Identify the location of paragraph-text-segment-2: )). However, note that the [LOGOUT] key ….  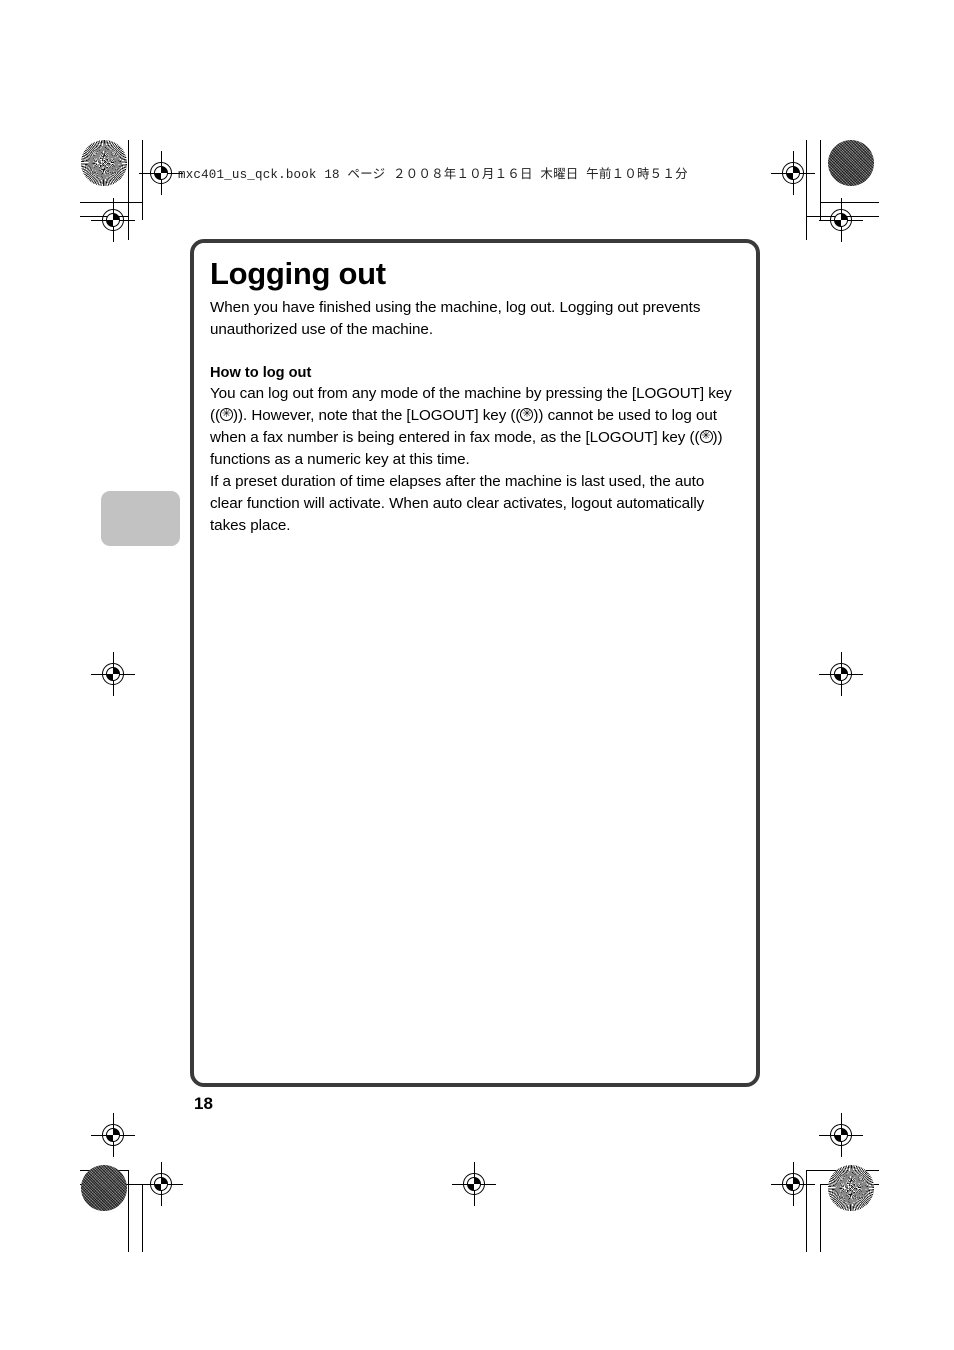
(377, 416).